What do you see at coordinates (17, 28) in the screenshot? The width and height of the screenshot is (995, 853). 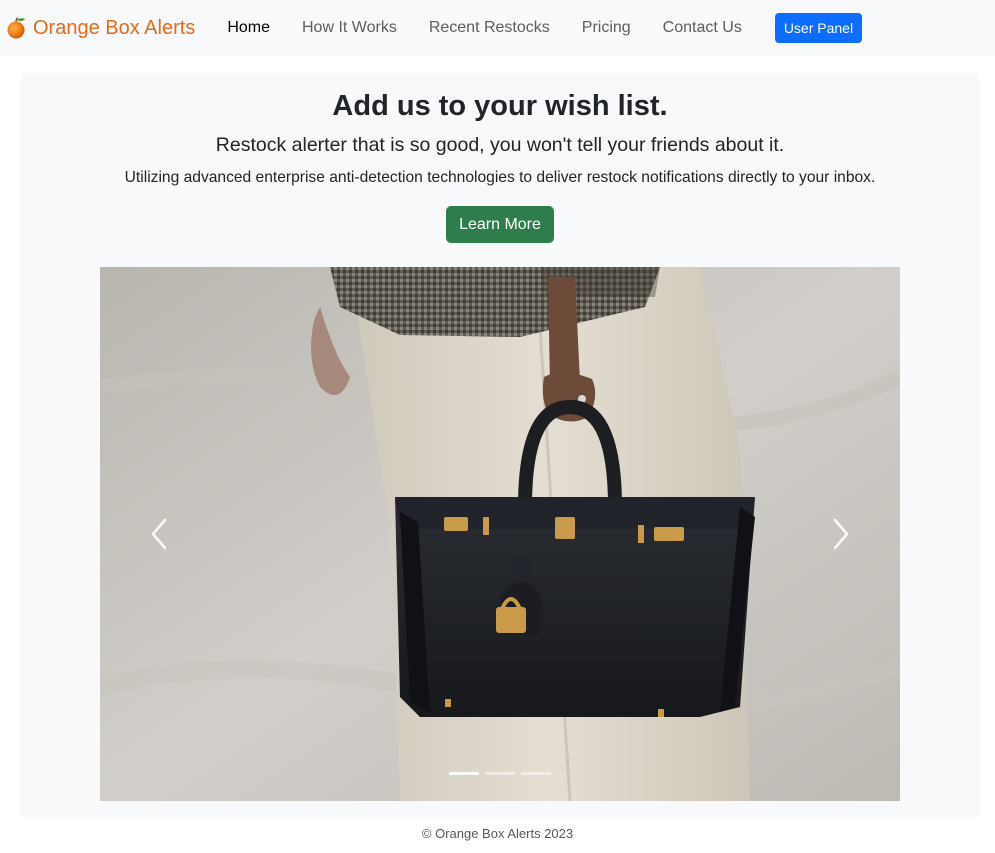 I see `orange-fruit-icon` at bounding box center [17, 28].